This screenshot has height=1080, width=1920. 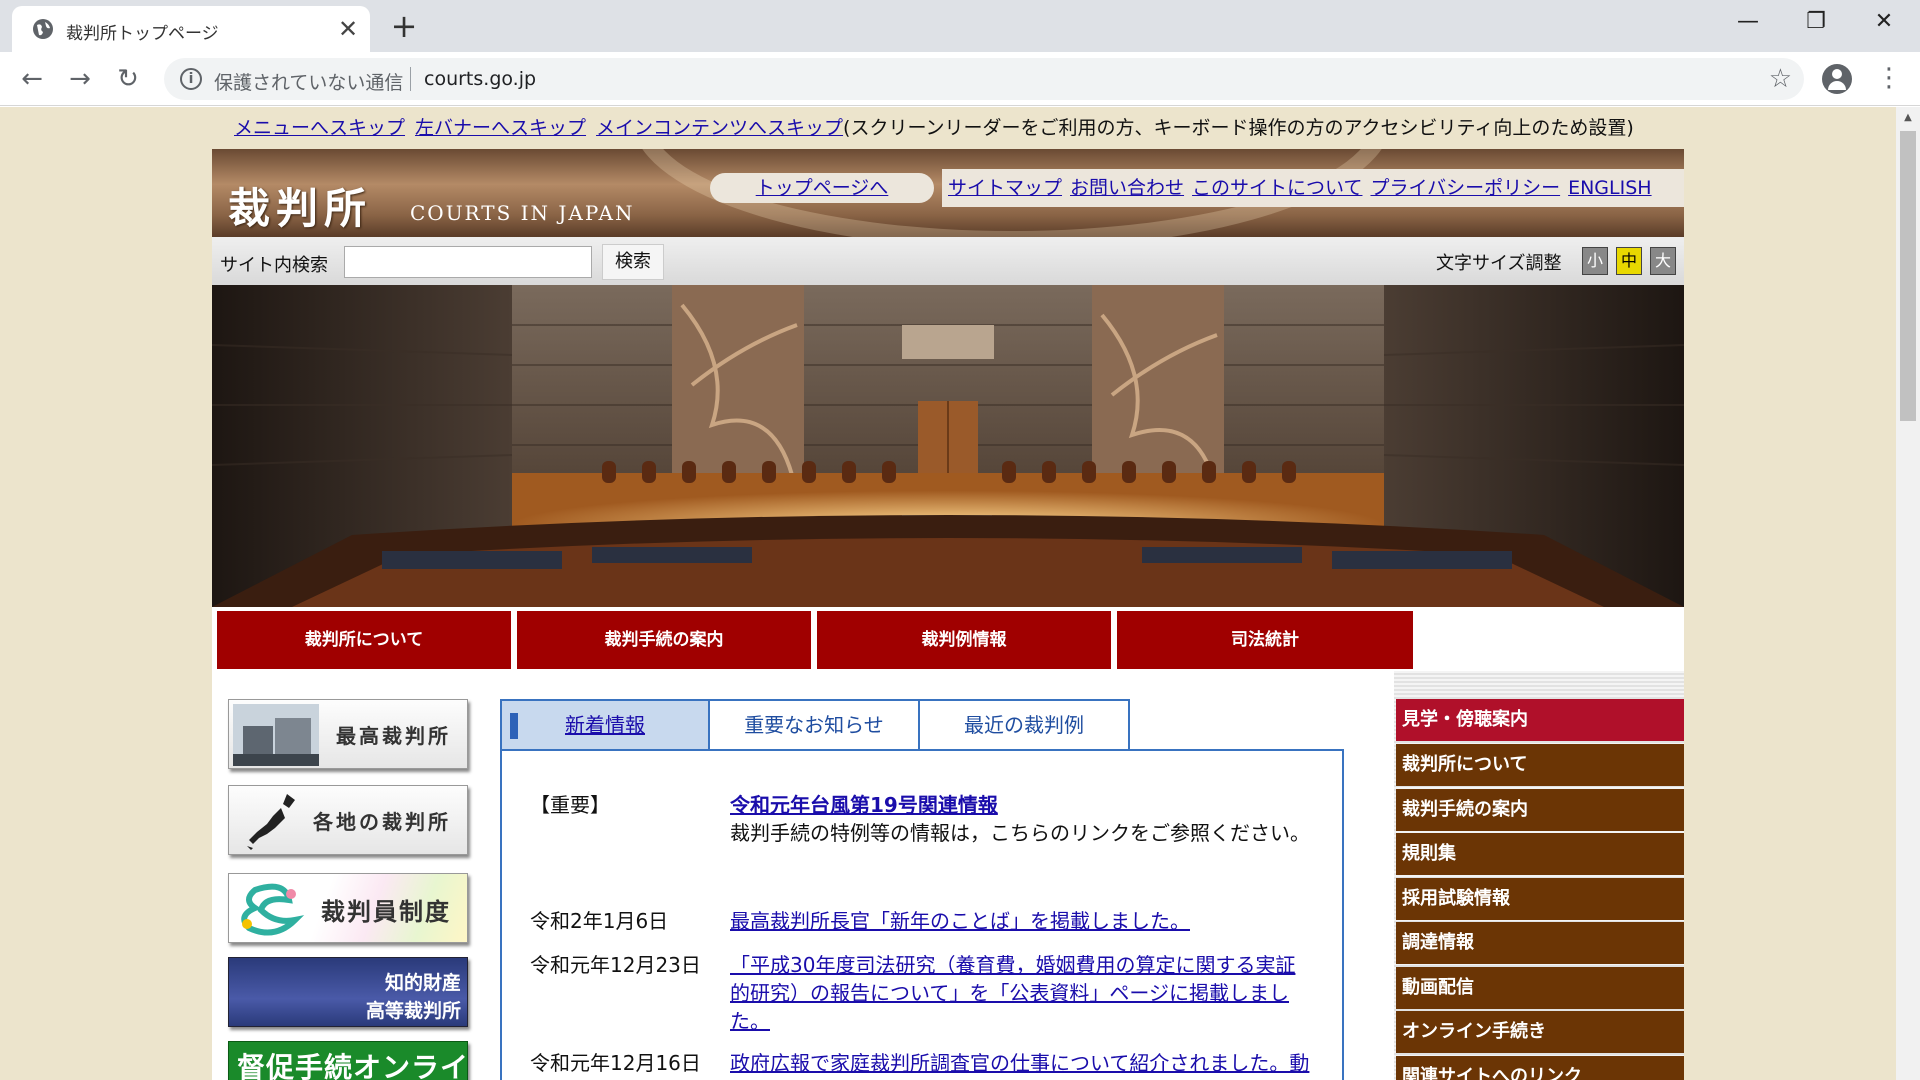 I want to click on right-menu-recruitment: 採用試験情報, so click(x=1540, y=899).